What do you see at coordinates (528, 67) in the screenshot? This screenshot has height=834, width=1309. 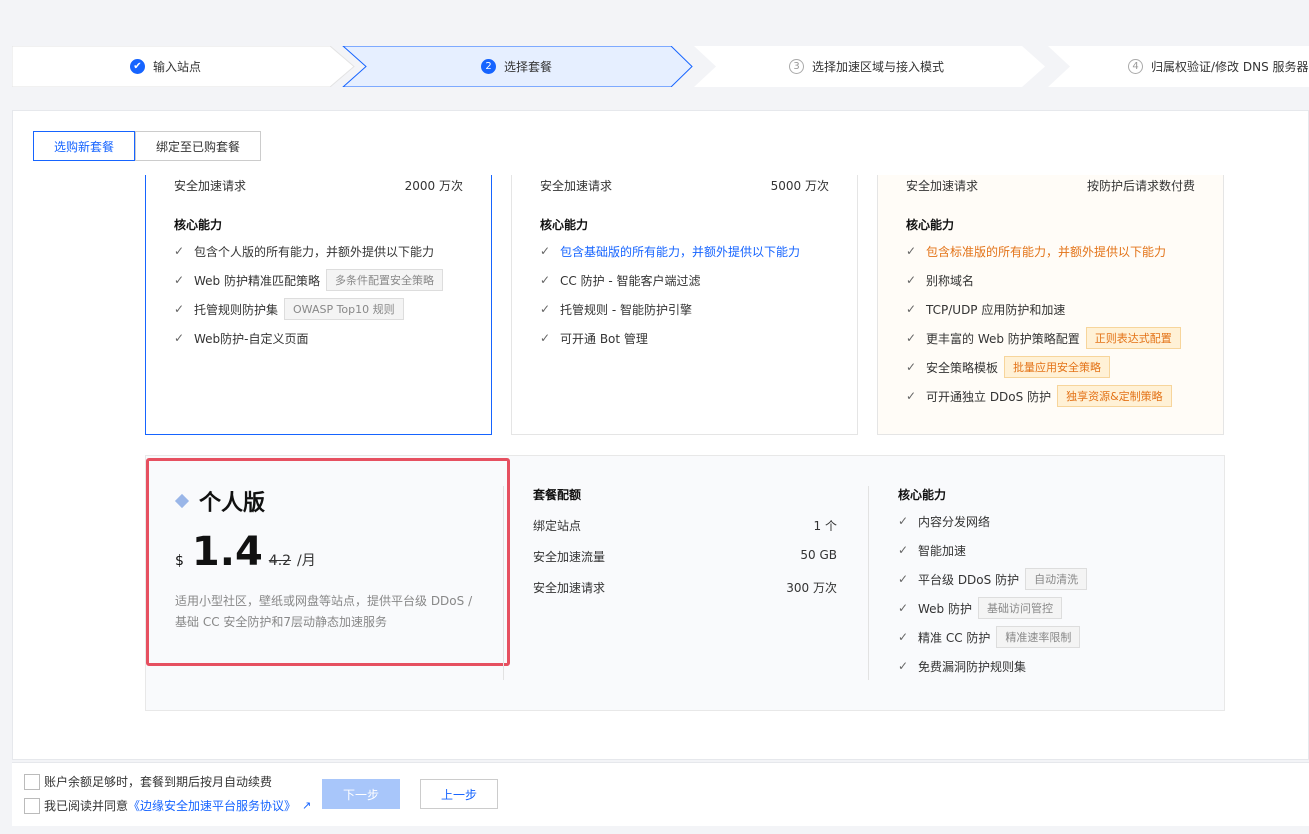 I see `step-label: 选择套餐` at bounding box center [528, 67].